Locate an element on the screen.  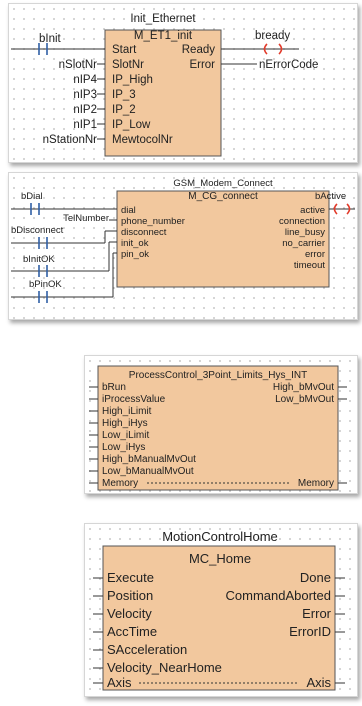
input-pin: iProcessValue is located at coordinates (134, 399).